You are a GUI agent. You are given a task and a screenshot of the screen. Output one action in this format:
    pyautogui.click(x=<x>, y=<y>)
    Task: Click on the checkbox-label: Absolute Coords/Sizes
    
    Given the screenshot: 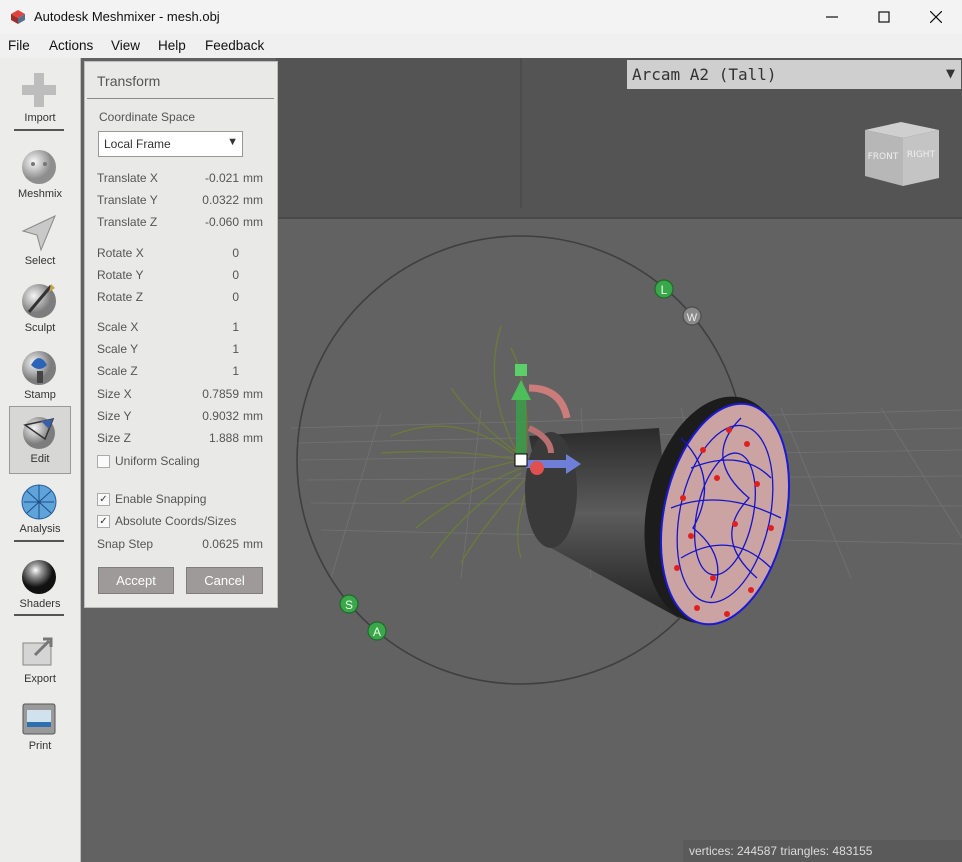 What is the action you would take?
    pyautogui.click(x=176, y=521)
    